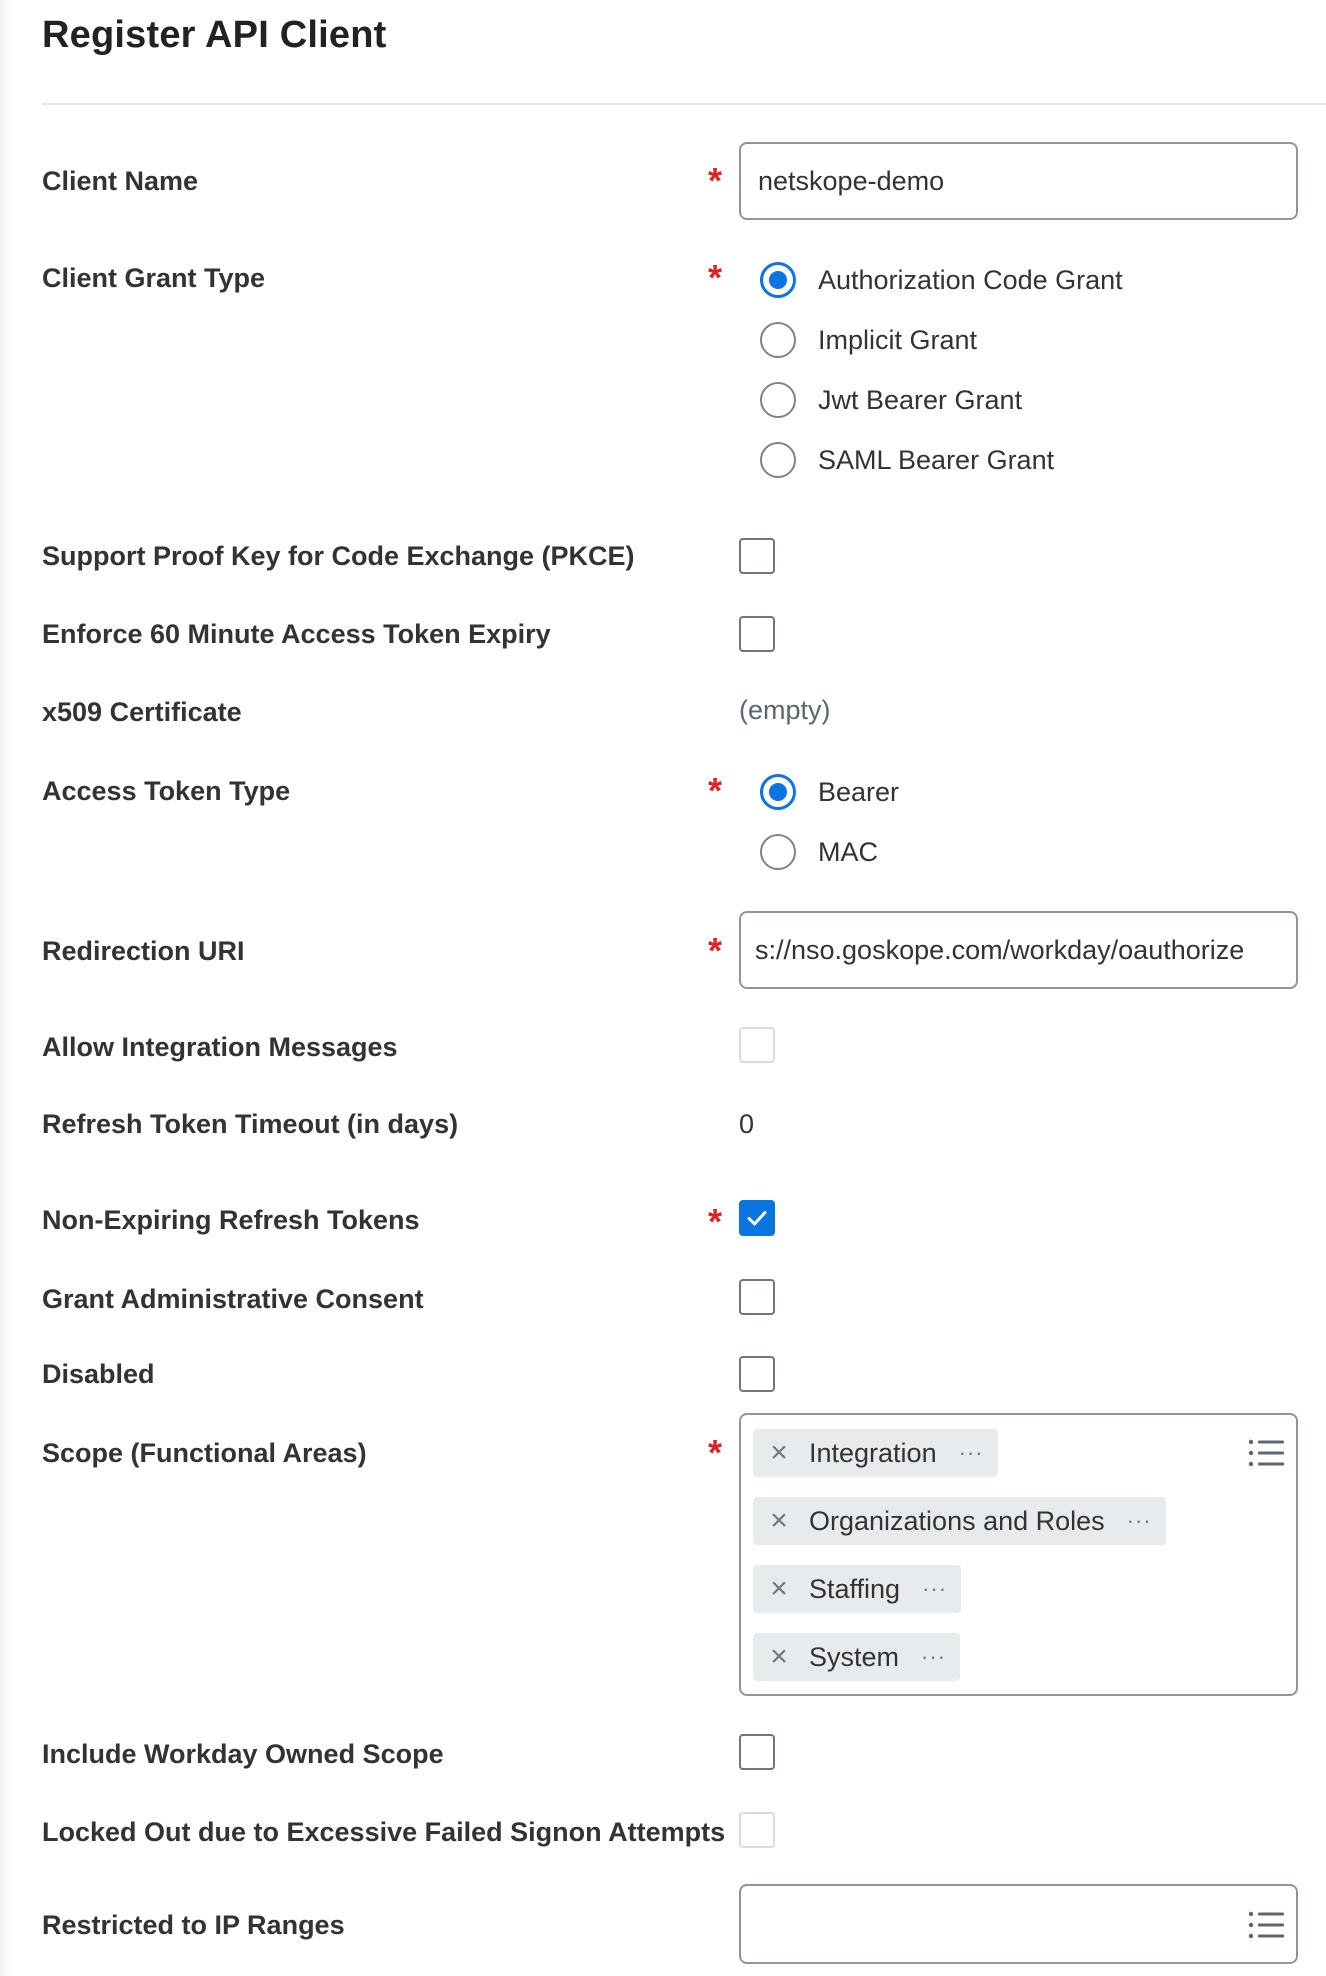  Describe the element at coordinates (851, 181) in the screenshot. I see `client-name-value: netskope-demo` at that location.